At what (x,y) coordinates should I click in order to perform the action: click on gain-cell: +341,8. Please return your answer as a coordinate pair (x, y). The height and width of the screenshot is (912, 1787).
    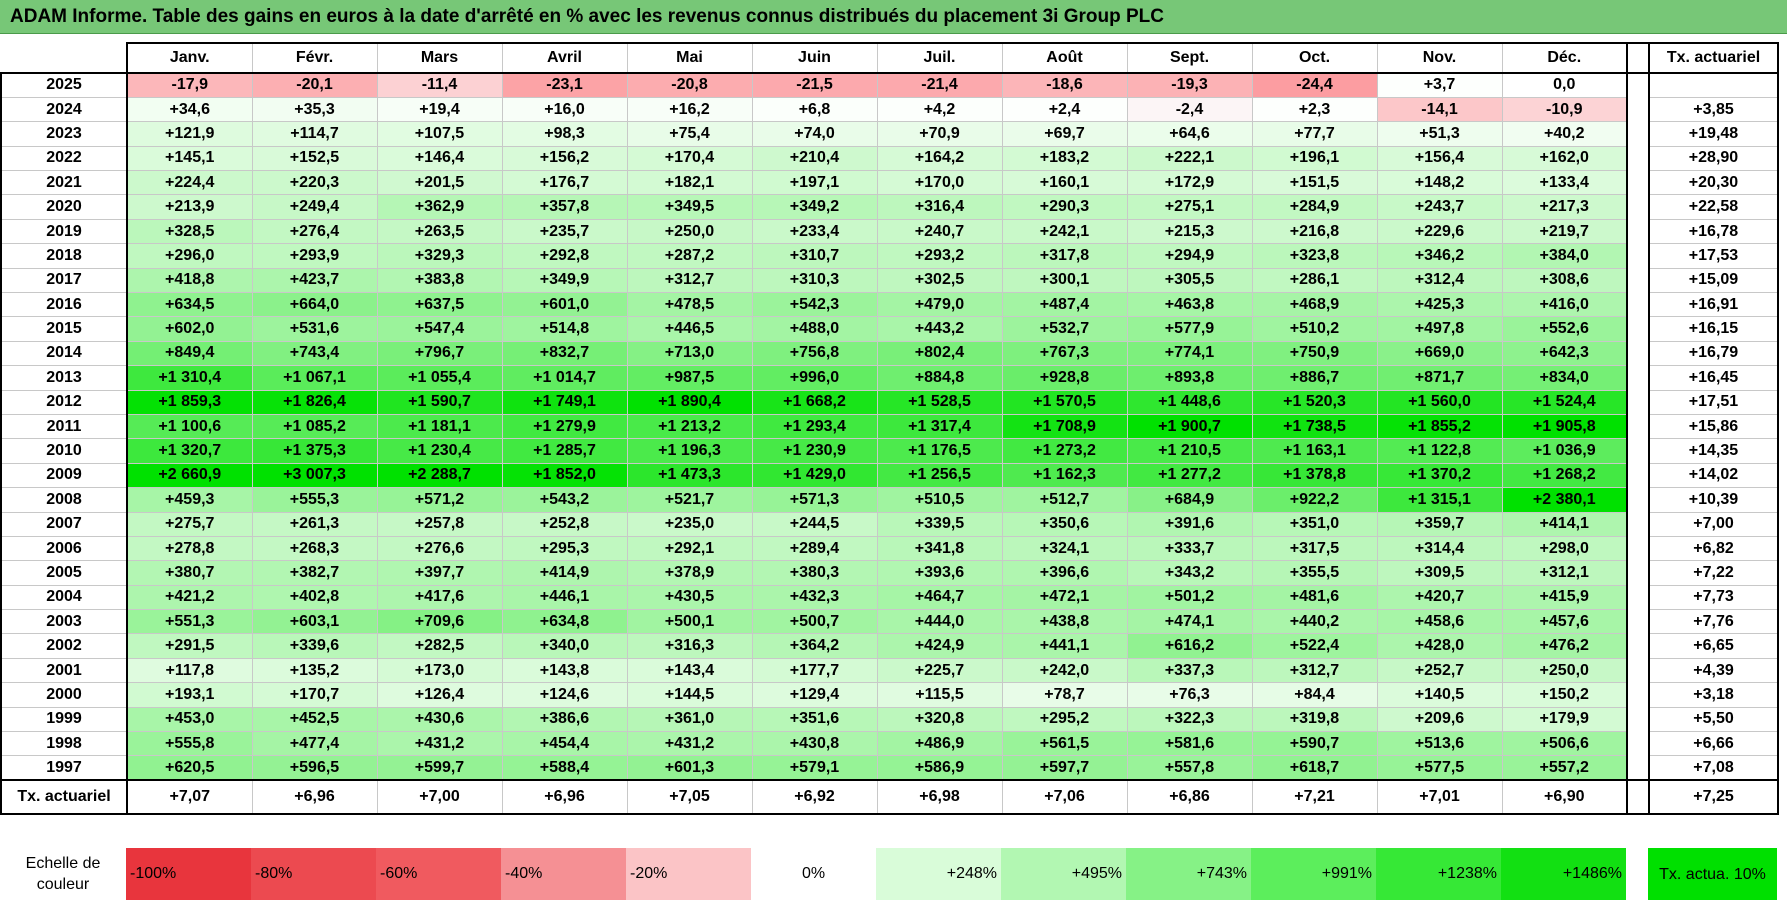
    Looking at the image, I should click on (939, 548).